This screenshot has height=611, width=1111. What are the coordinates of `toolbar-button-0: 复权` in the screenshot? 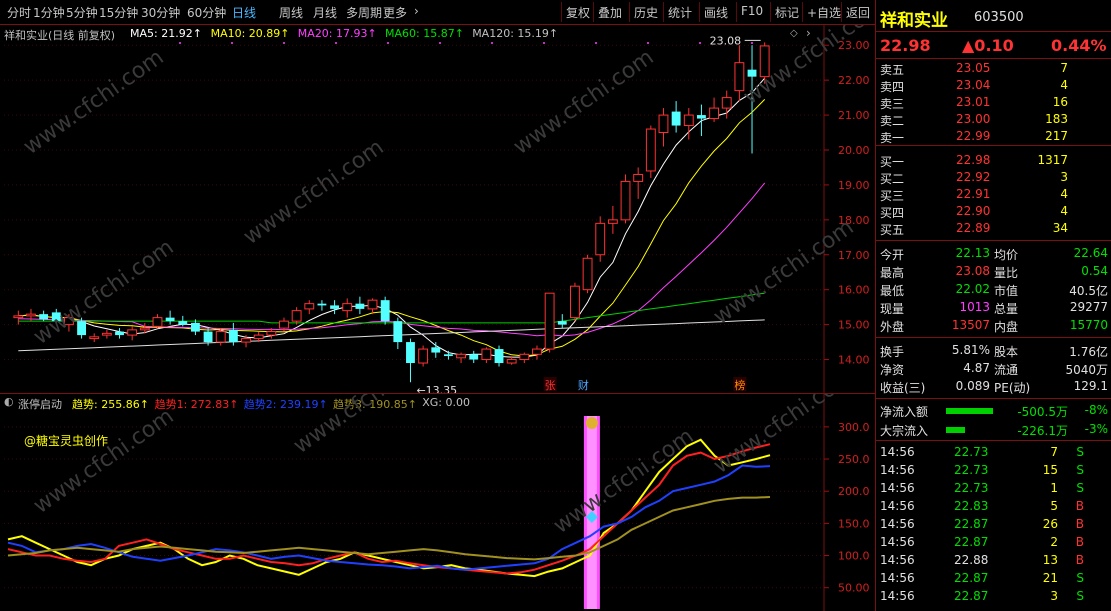 It's located at (578, 12).